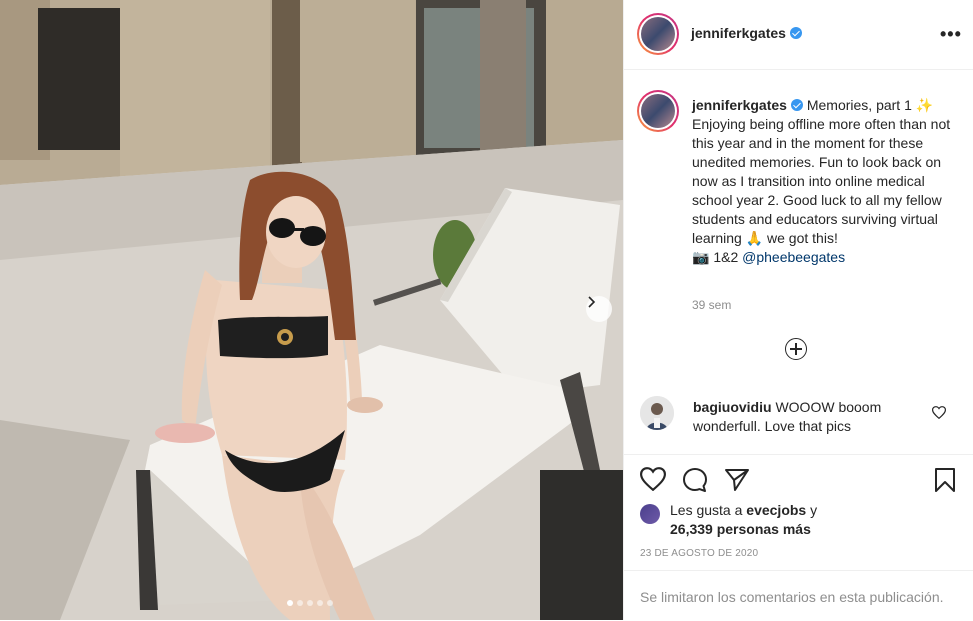 The image size is (973, 621). I want to click on comment-bubble-icon, so click(695, 480).